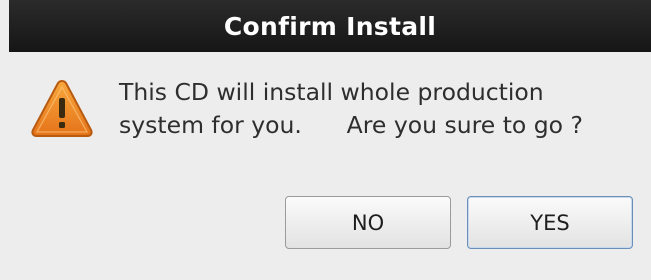 The height and width of the screenshot is (280, 651). Describe the element at coordinates (368, 222) in the screenshot. I see `no-button: NO` at that location.